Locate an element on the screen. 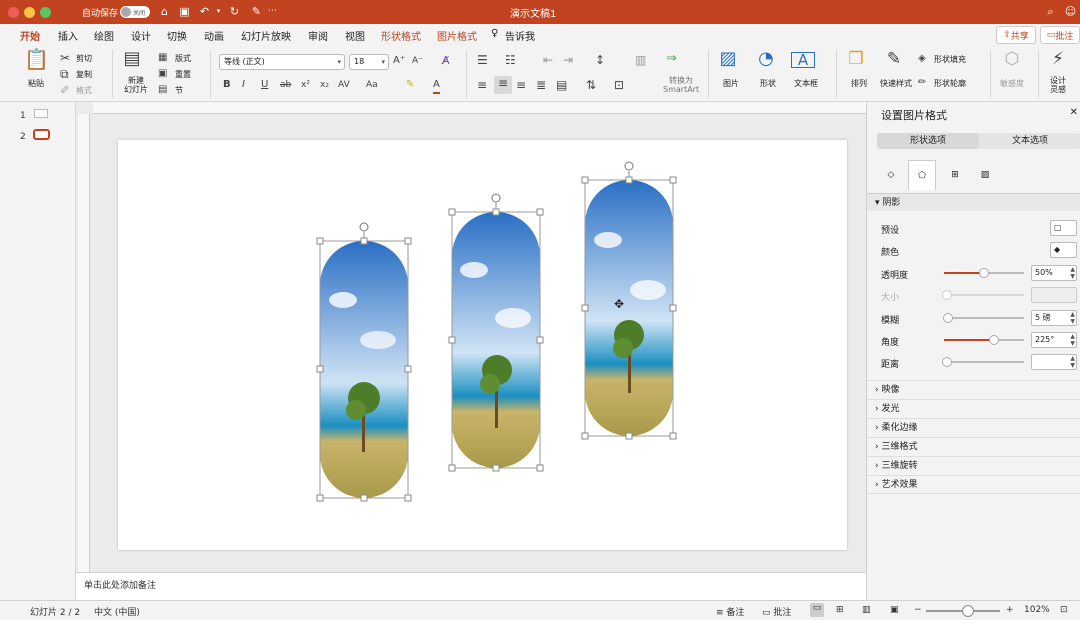  zoom-level: 102% is located at coordinates (1037, 610).